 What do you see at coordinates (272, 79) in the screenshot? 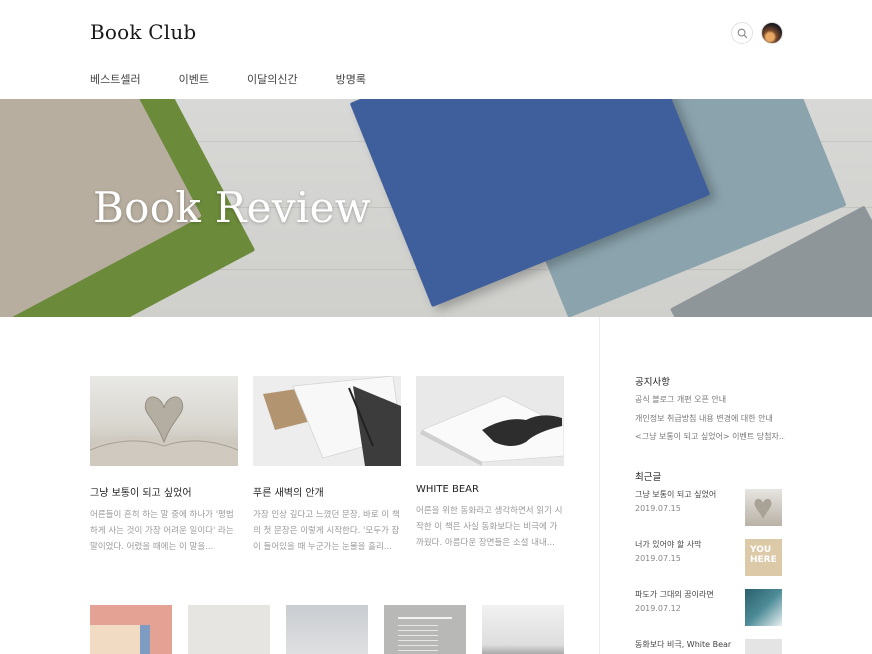
I see `nav-item-new-books: 이달의신간` at bounding box center [272, 79].